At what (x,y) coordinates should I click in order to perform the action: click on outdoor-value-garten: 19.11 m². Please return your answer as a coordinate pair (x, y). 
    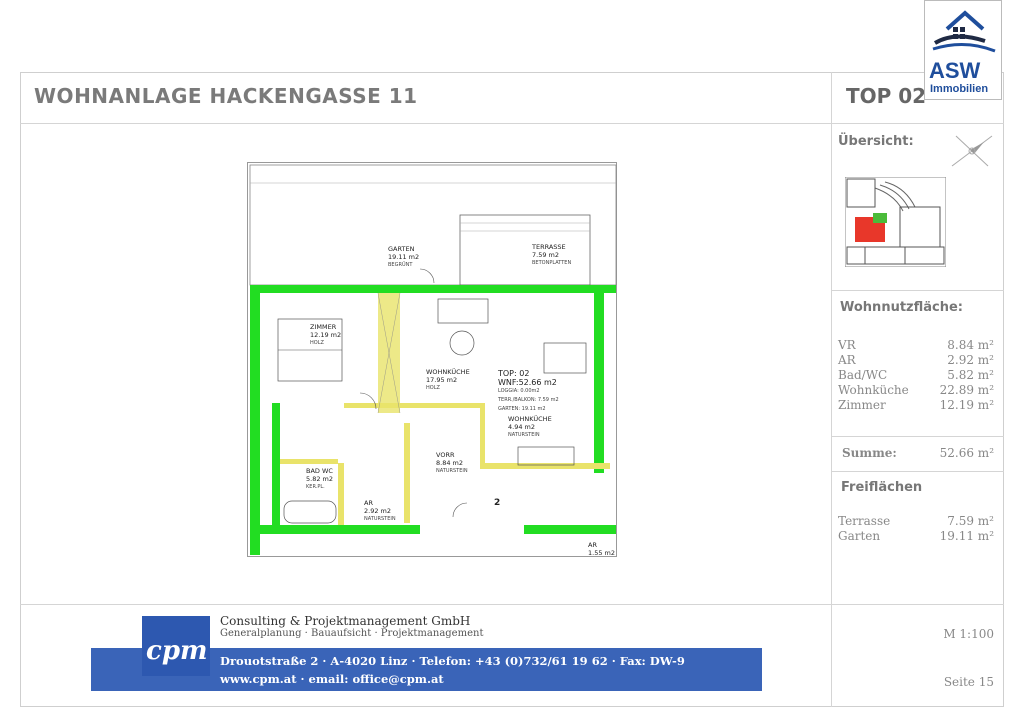
    Looking at the image, I should click on (966, 536).